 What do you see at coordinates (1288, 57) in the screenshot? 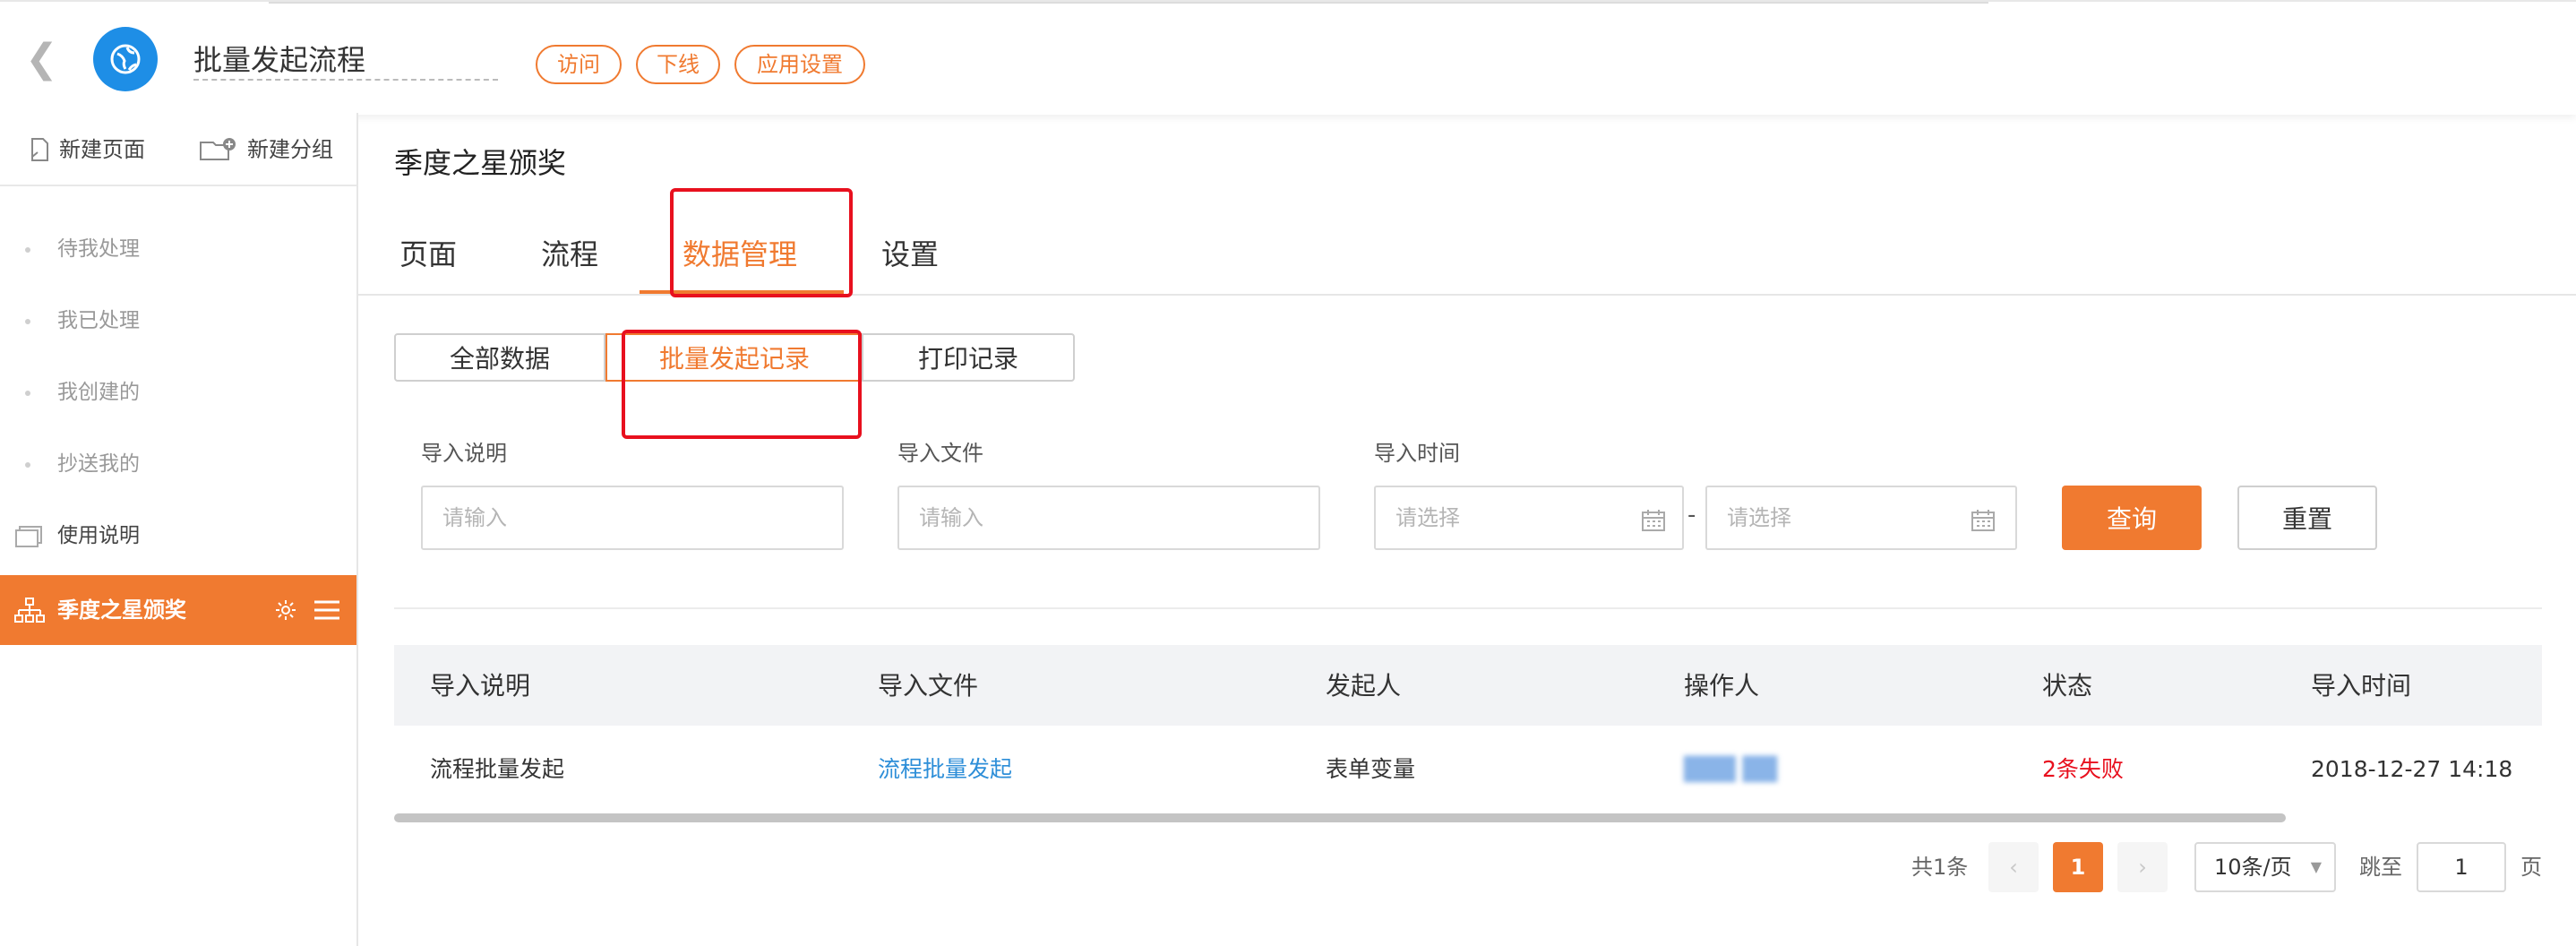
I see `app-header: ❮ 批量发起流程 访问 下线 应用设置` at bounding box center [1288, 57].